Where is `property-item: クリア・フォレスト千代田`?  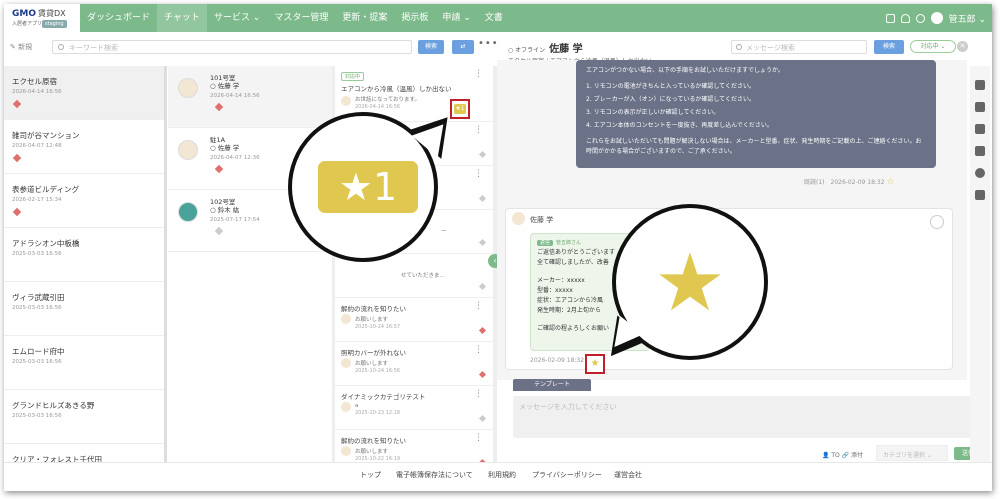 property-item: クリア・フォレスト千代田 is located at coordinates (84, 453).